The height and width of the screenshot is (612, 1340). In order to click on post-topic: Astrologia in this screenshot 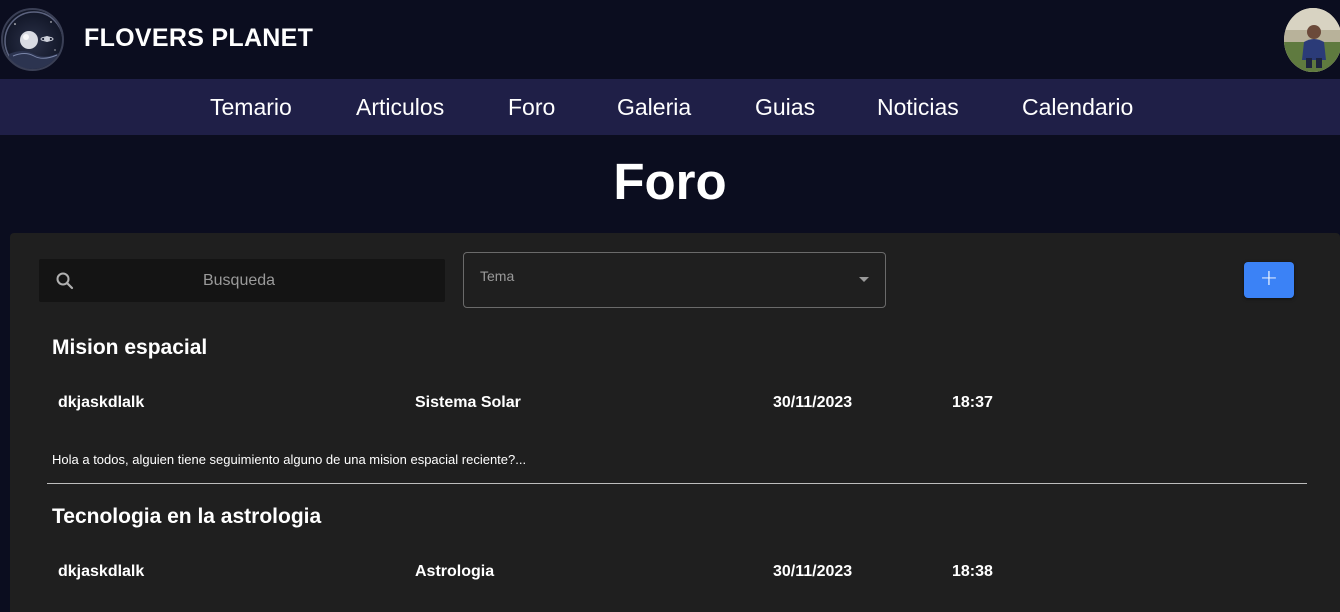, I will do `click(455, 571)`.